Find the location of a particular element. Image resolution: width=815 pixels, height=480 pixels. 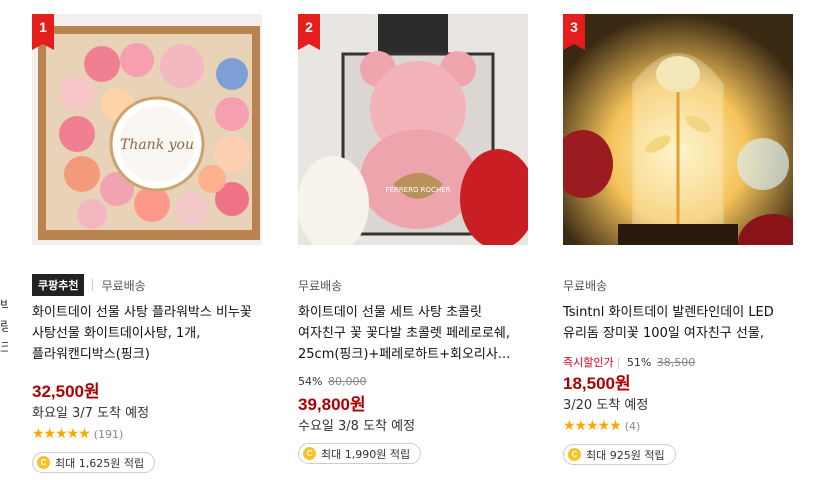

reward-text: 최대 1,990원 적립 is located at coordinates (366, 454).